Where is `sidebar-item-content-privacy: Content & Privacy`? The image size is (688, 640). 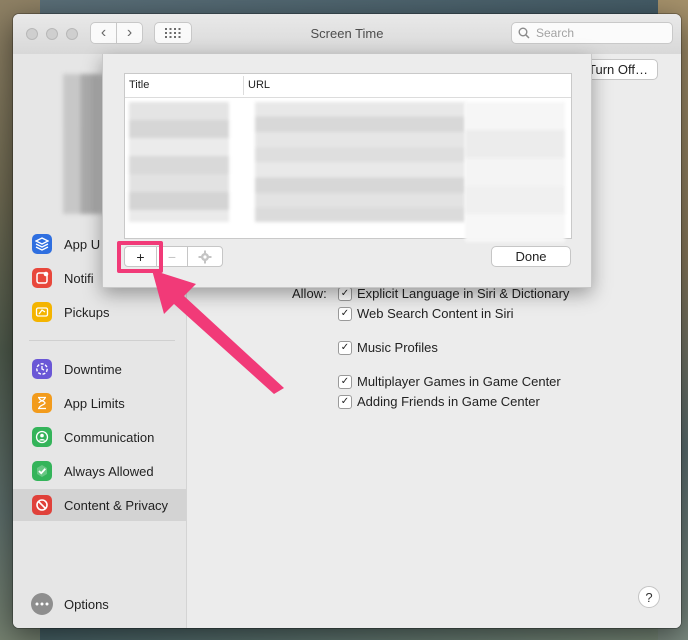 sidebar-item-content-privacy: Content & Privacy is located at coordinates (99, 505).